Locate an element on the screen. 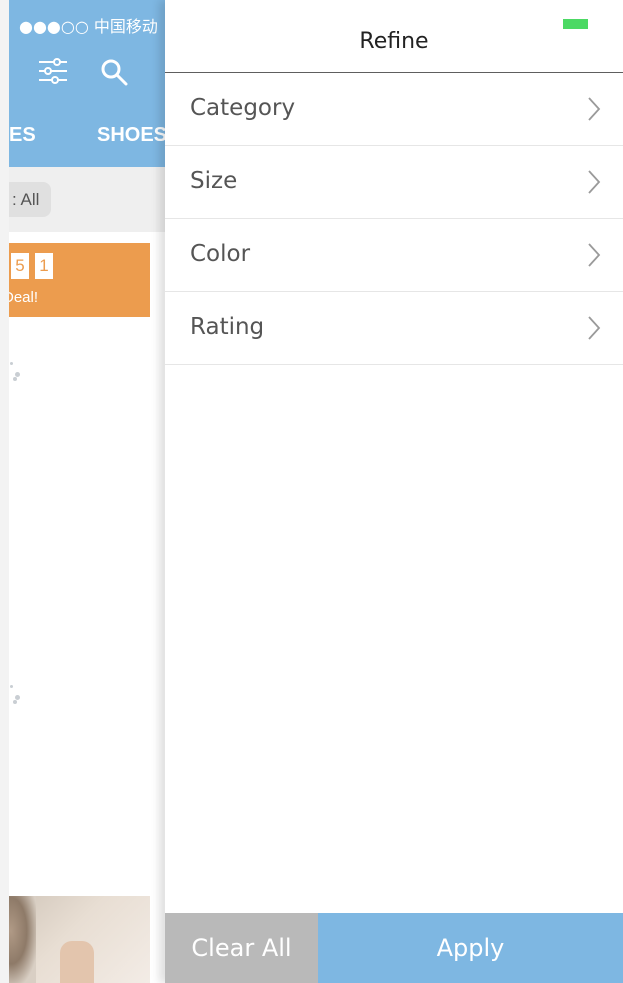  background-tab: ES is located at coordinates (22, 135).